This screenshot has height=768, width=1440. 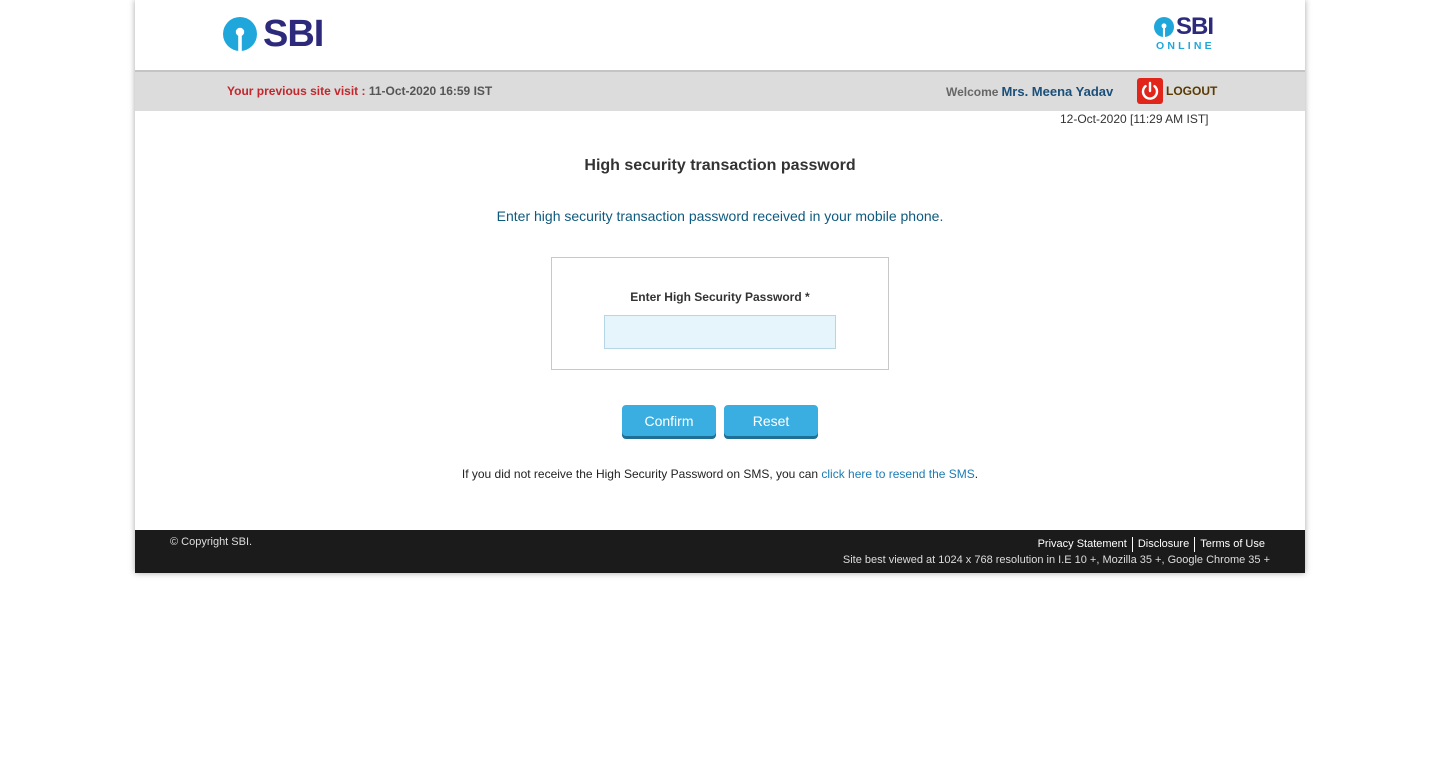 What do you see at coordinates (1192, 91) in the screenshot?
I see `logout-label: LOGOUT` at bounding box center [1192, 91].